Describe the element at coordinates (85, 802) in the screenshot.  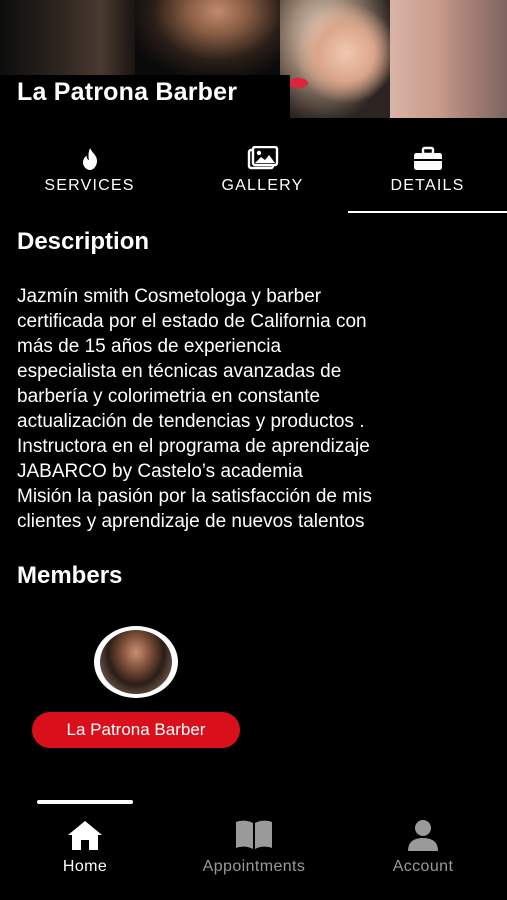
I see `nav-active-indicator` at that location.